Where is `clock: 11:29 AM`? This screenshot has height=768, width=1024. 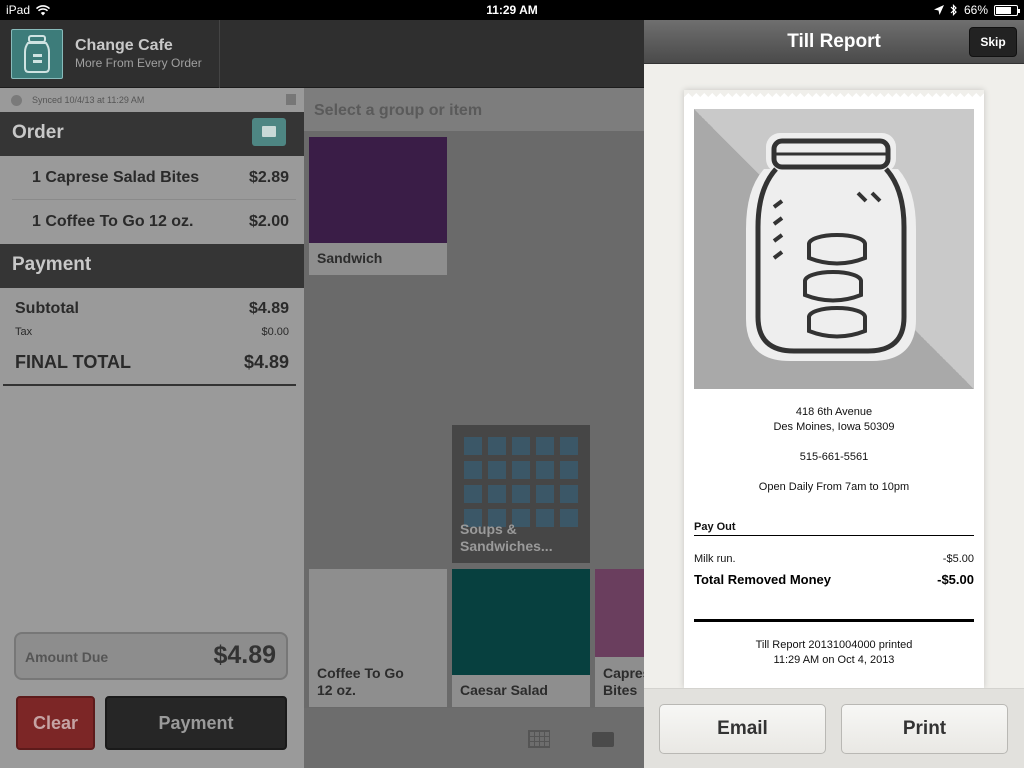
clock: 11:29 AM is located at coordinates (512, 10).